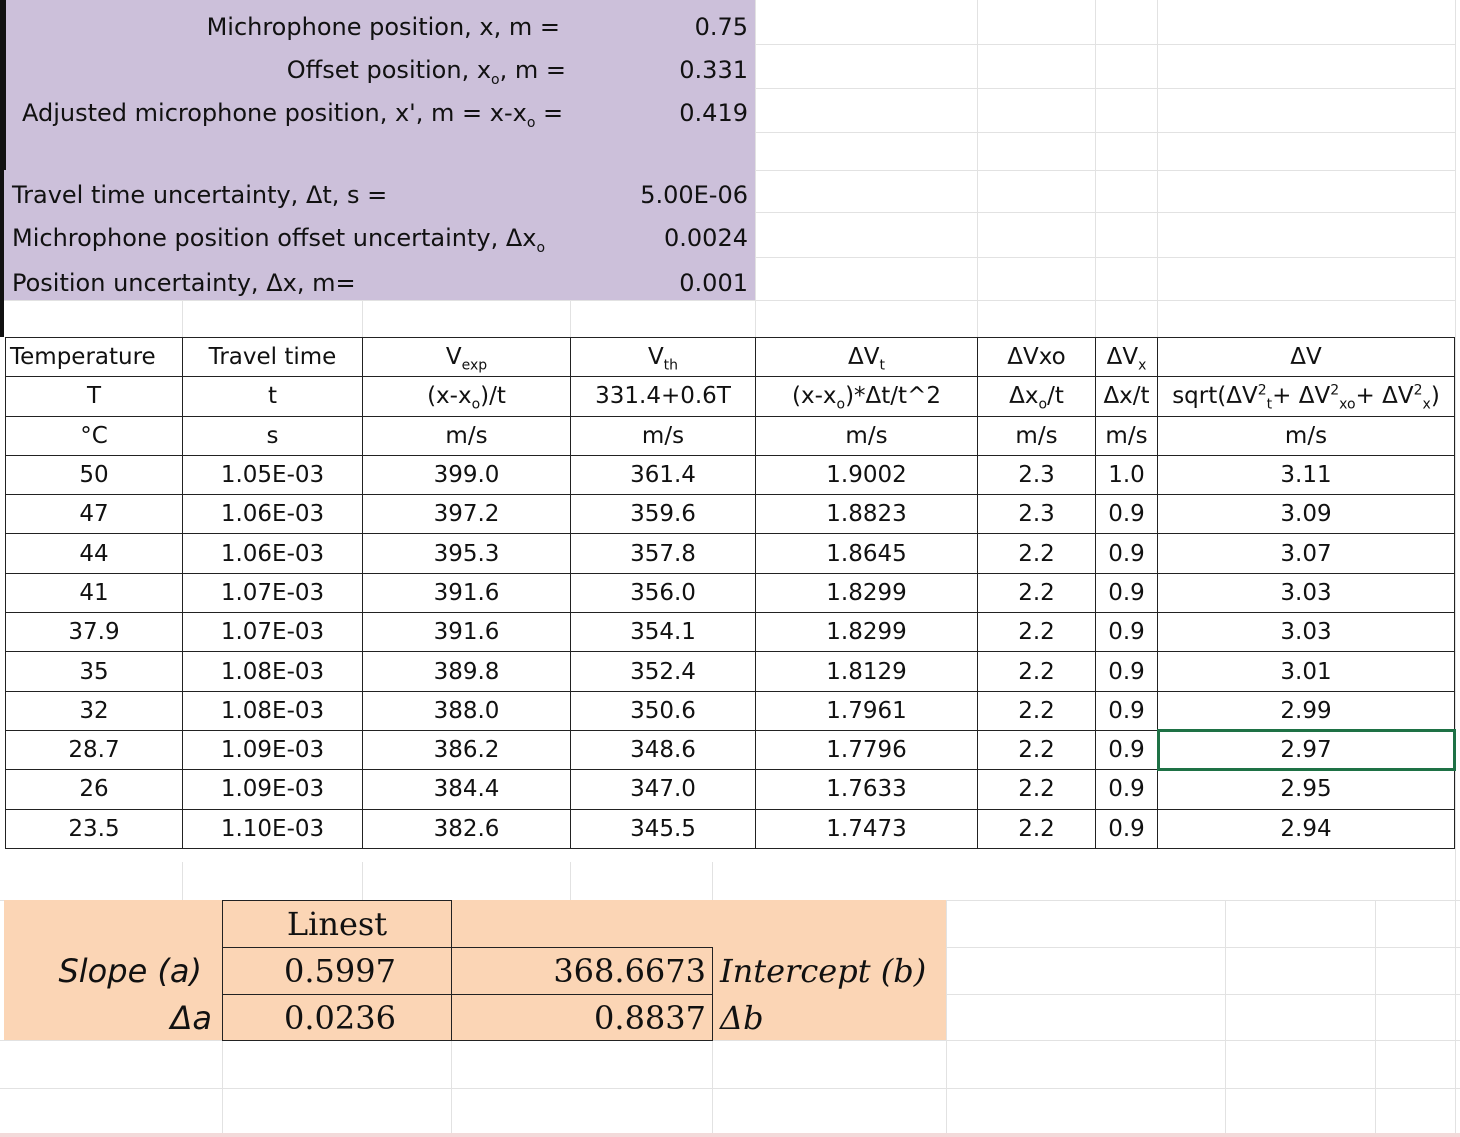 This screenshot has height=1137, width=1460. I want to click on cell-temperature: T, so click(94, 396).